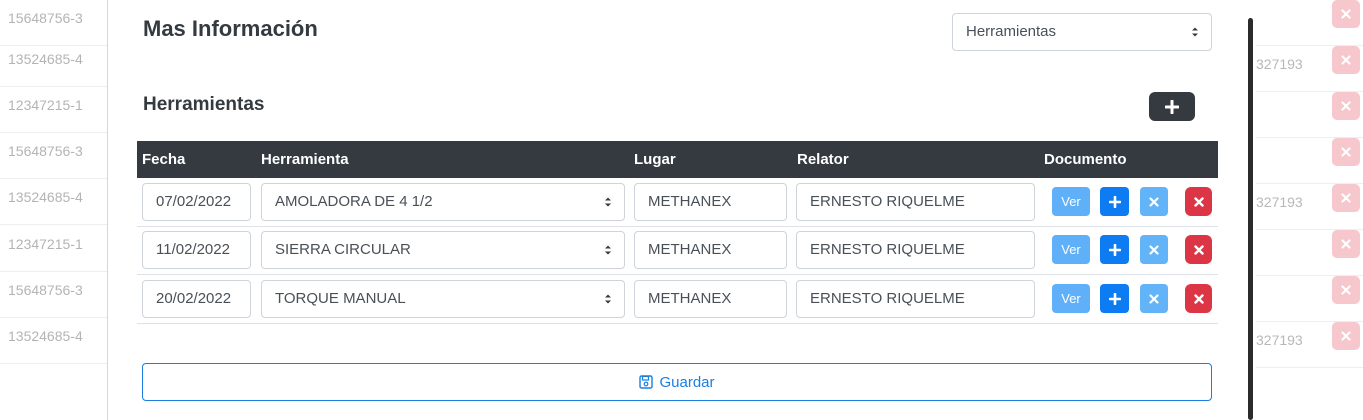 The width and height of the screenshot is (1363, 420). Describe the element at coordinates (1085, 159) in the screenshot. I see `column-header-documento: Documento` at that location.